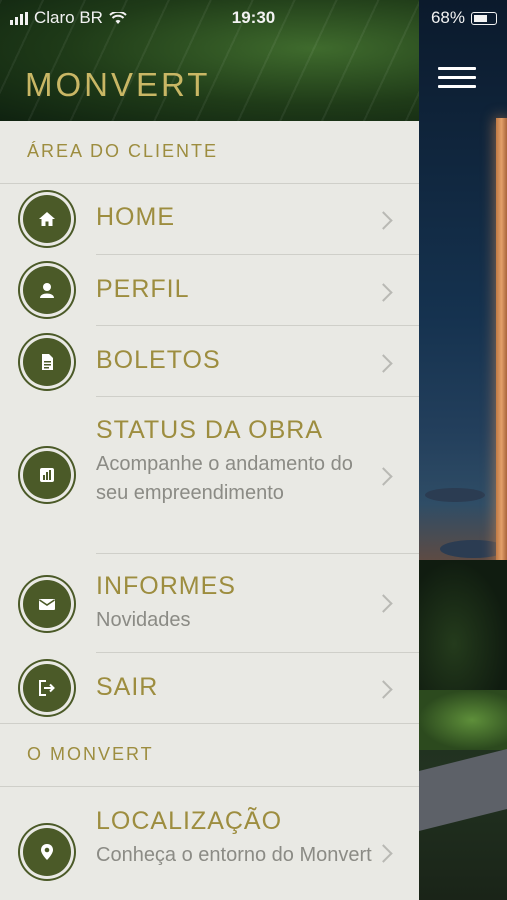  I want to click on pathway, so click(462, 790).